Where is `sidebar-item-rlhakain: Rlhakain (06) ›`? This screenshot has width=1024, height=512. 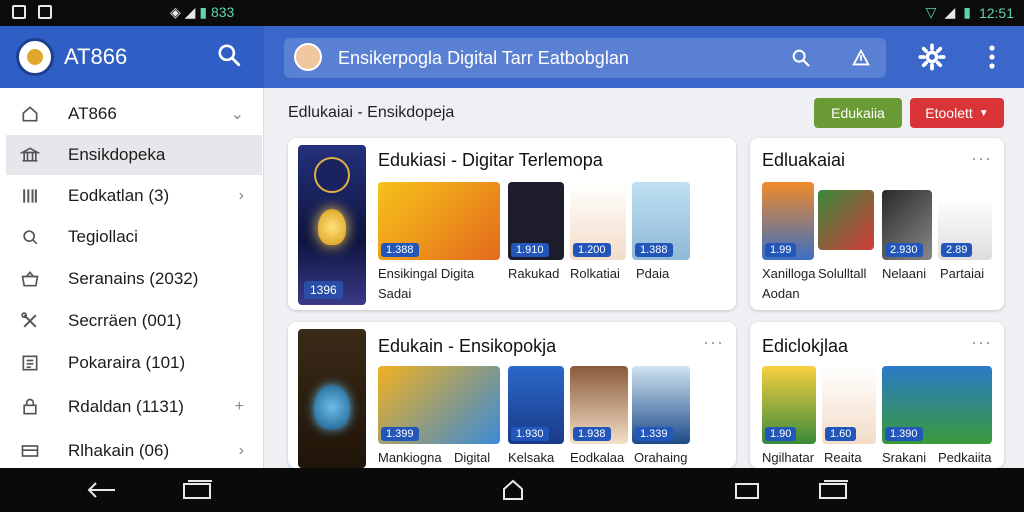 sidebar-item-rlhakain: Rlhakain (06) › is located at coordinates (134, 451).